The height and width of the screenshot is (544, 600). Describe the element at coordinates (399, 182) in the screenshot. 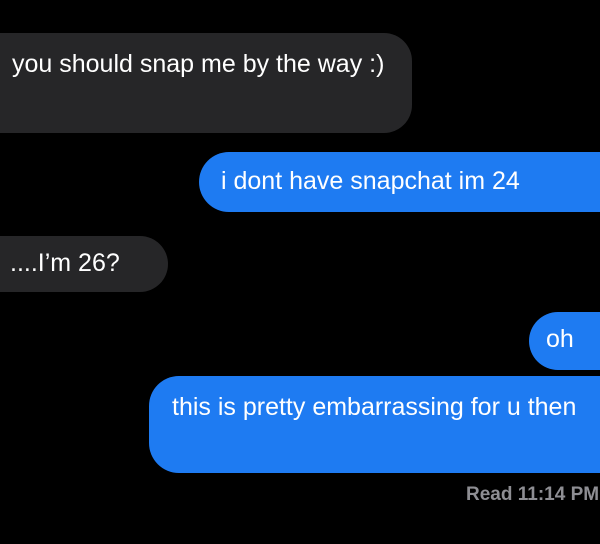

I see `sent-message-bubble: i dont have snapchat im 24` at that location.